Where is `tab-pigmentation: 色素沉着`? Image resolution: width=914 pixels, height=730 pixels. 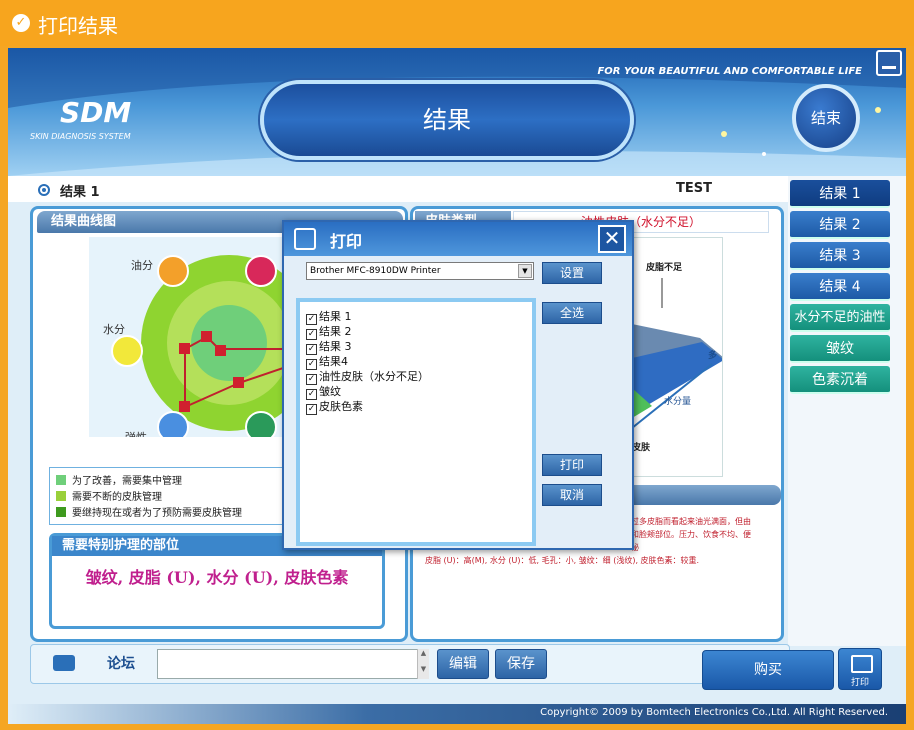 tab-pigmentation: 色素沉着 is located at coordinates (840, 380).